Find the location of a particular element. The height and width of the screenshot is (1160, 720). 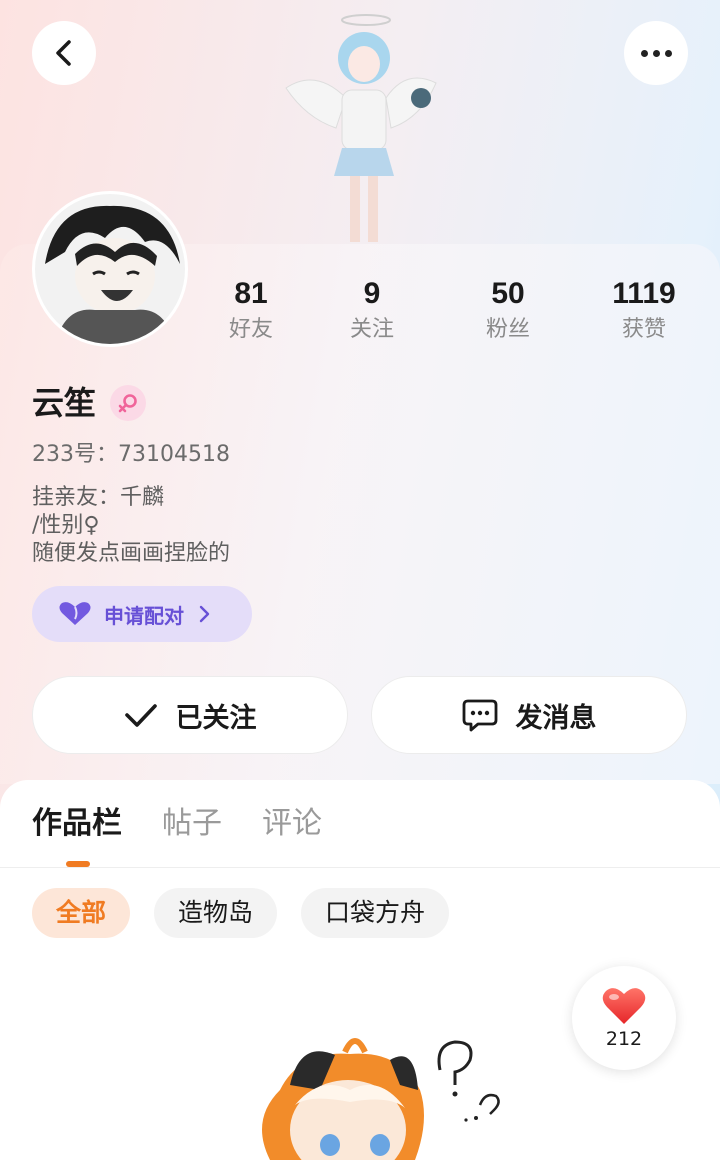

like-button: 212 is located at coordinates (624, 1018).